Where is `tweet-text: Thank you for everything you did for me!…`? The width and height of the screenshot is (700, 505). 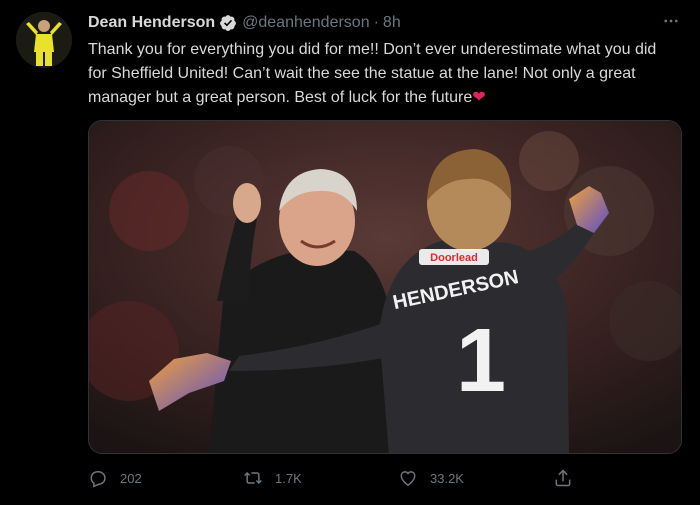
tweet-text: Thank you for everything you did for me!… is located at coordinates (383, 74).